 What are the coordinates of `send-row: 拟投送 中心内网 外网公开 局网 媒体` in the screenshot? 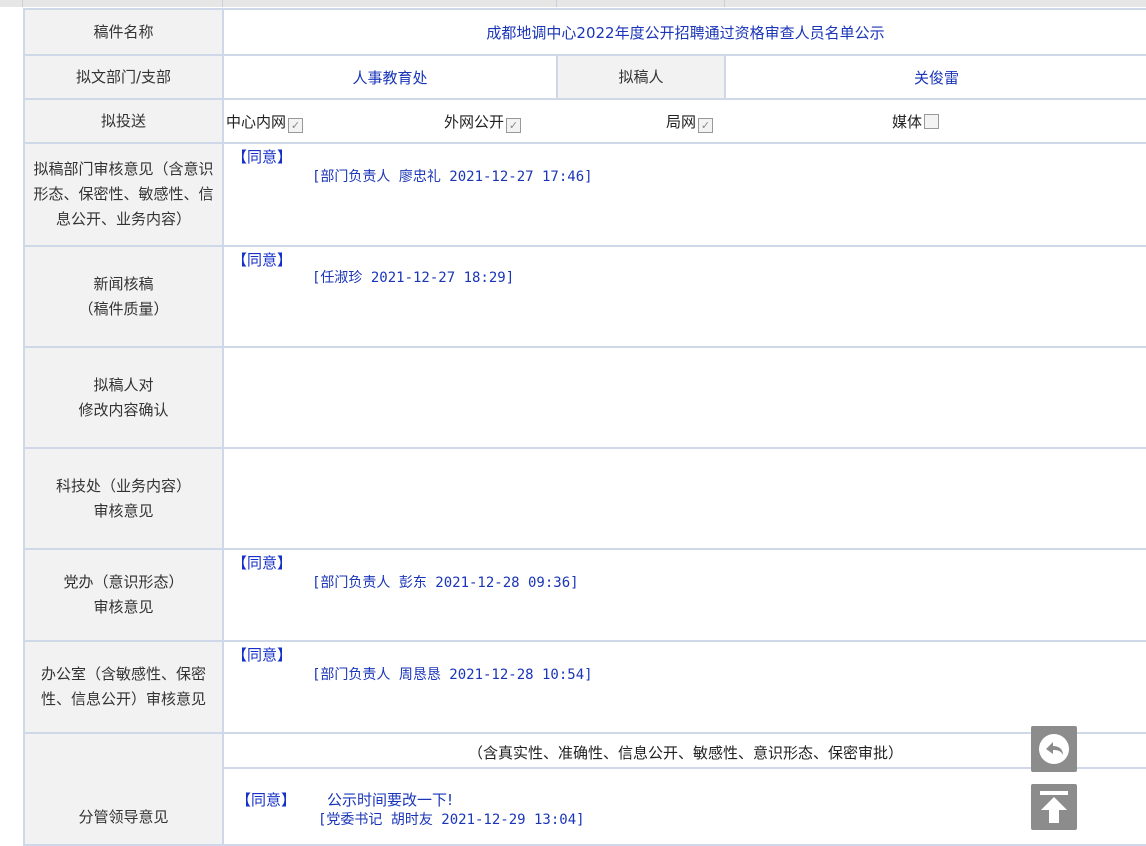 It's located at (584, 121).